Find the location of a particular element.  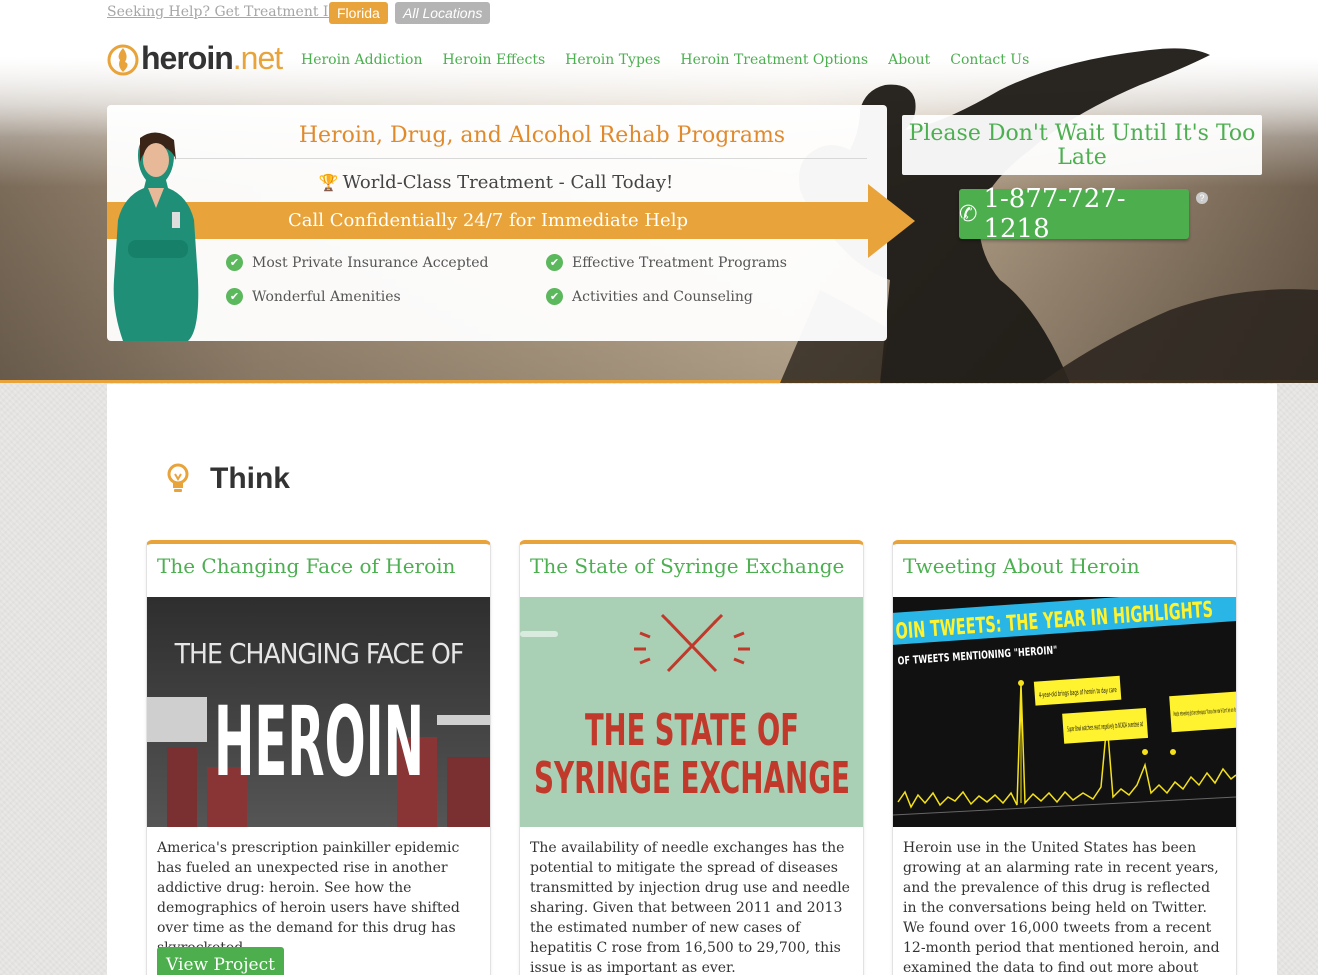

cta-wait-box: Please Don't Wait Until It's Too Late is located at coordinates (1082, 145).